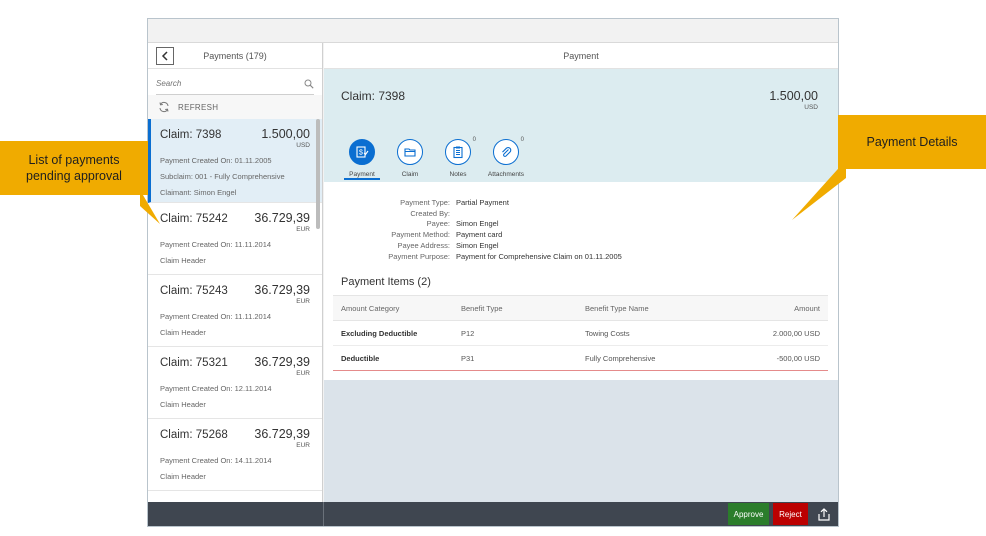 The width and height of the screenshot is (986, 536). What do you see at coordinates (191, 135) in the screenshot?
I see `list-item-title: Claim: 7398` at bounding box center [191, 135].